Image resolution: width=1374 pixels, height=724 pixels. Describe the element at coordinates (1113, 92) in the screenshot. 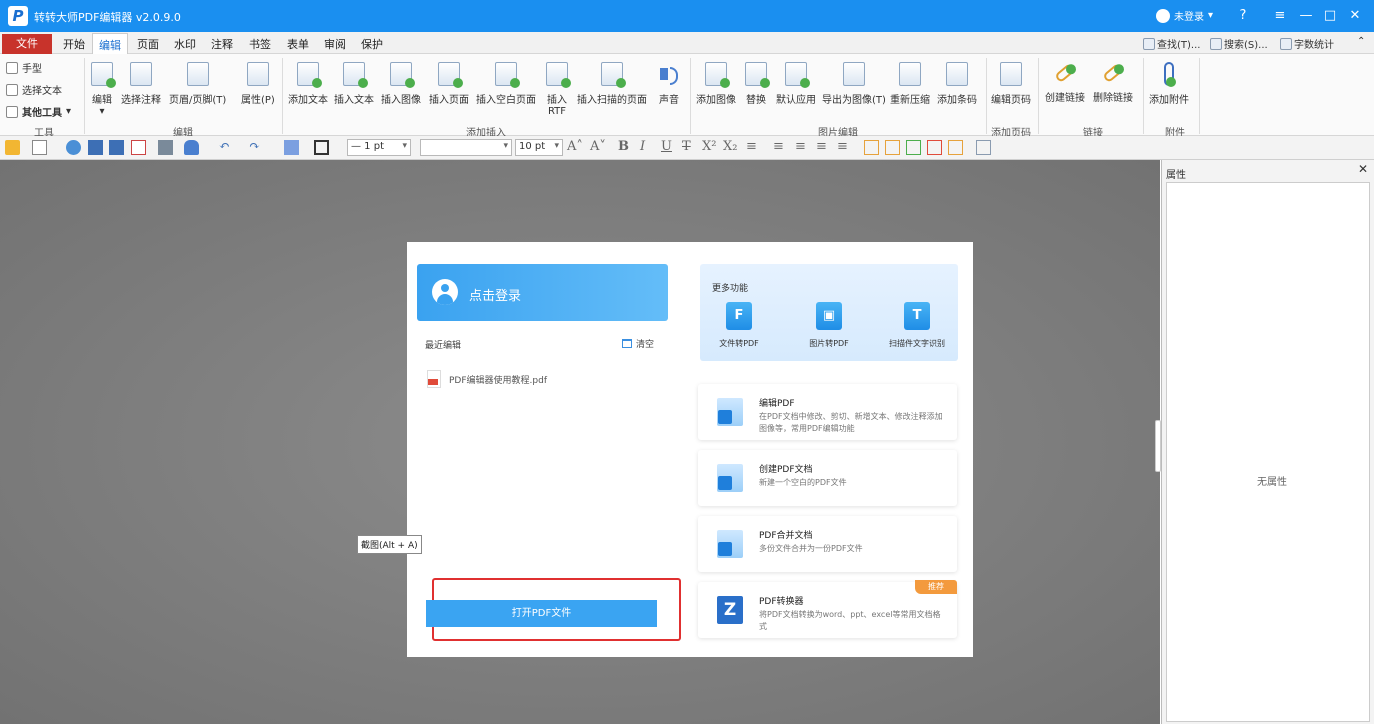

I see `delete-link-button: 删除链接` at that location.